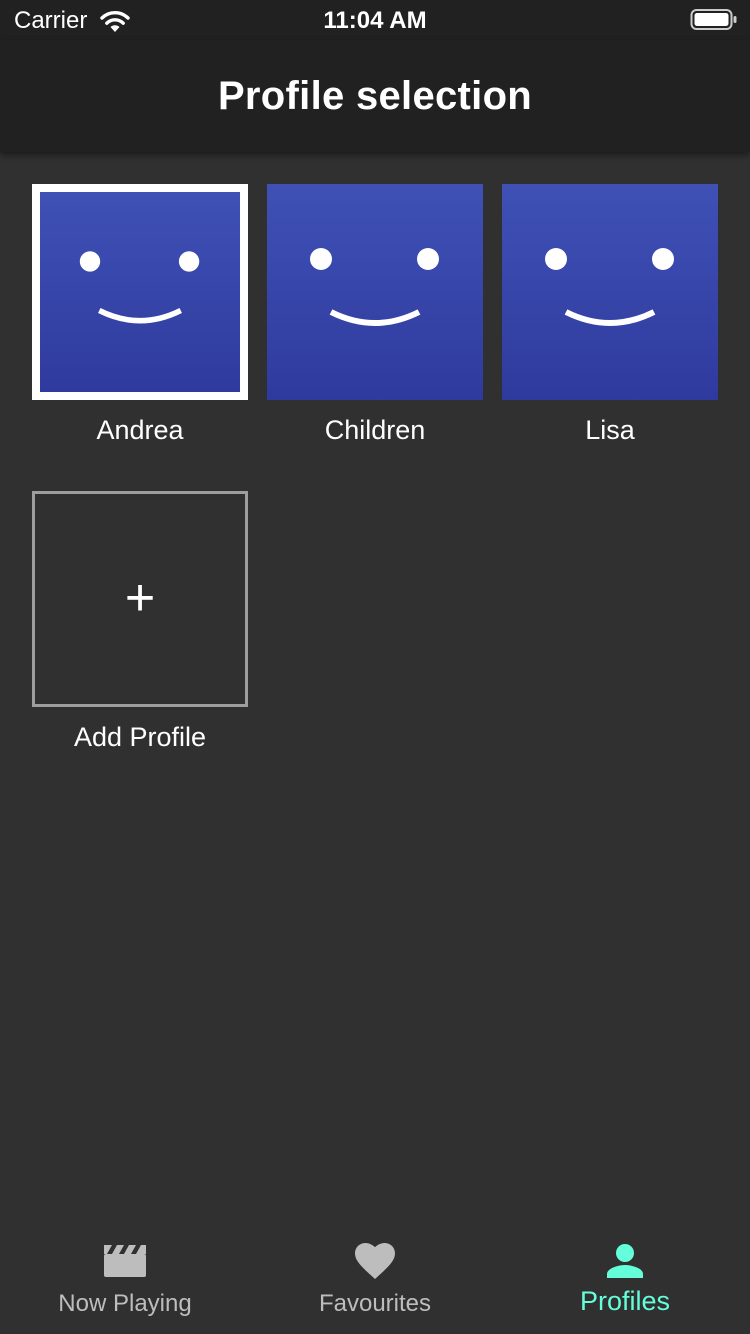  I want to click on page-title: Profile selection, so click(375, 96).